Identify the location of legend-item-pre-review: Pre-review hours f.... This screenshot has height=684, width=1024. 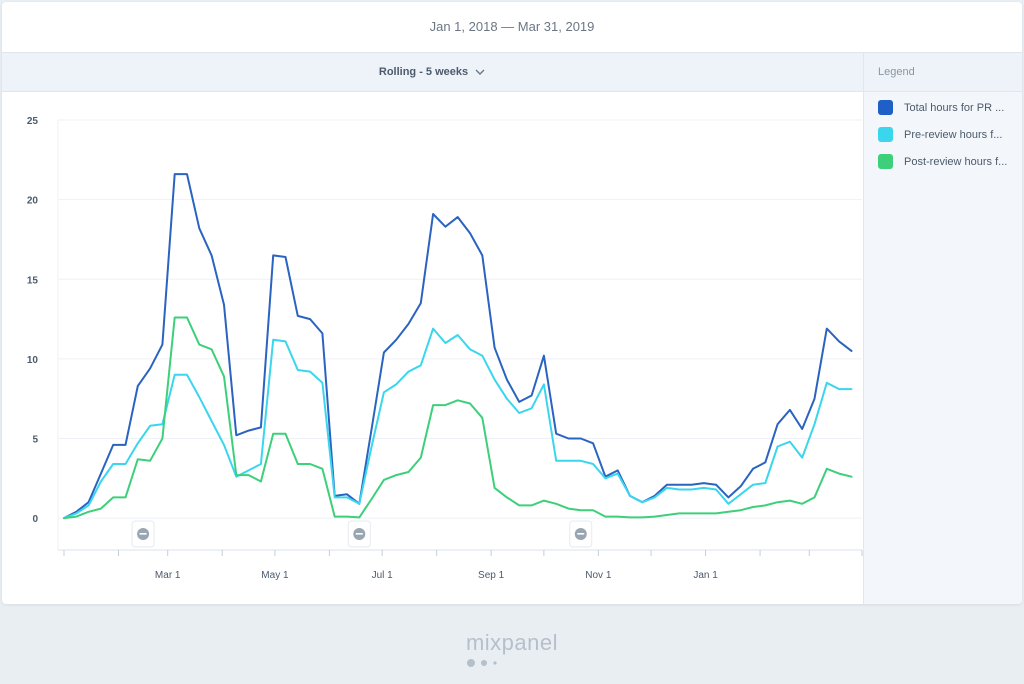
(943, 134).